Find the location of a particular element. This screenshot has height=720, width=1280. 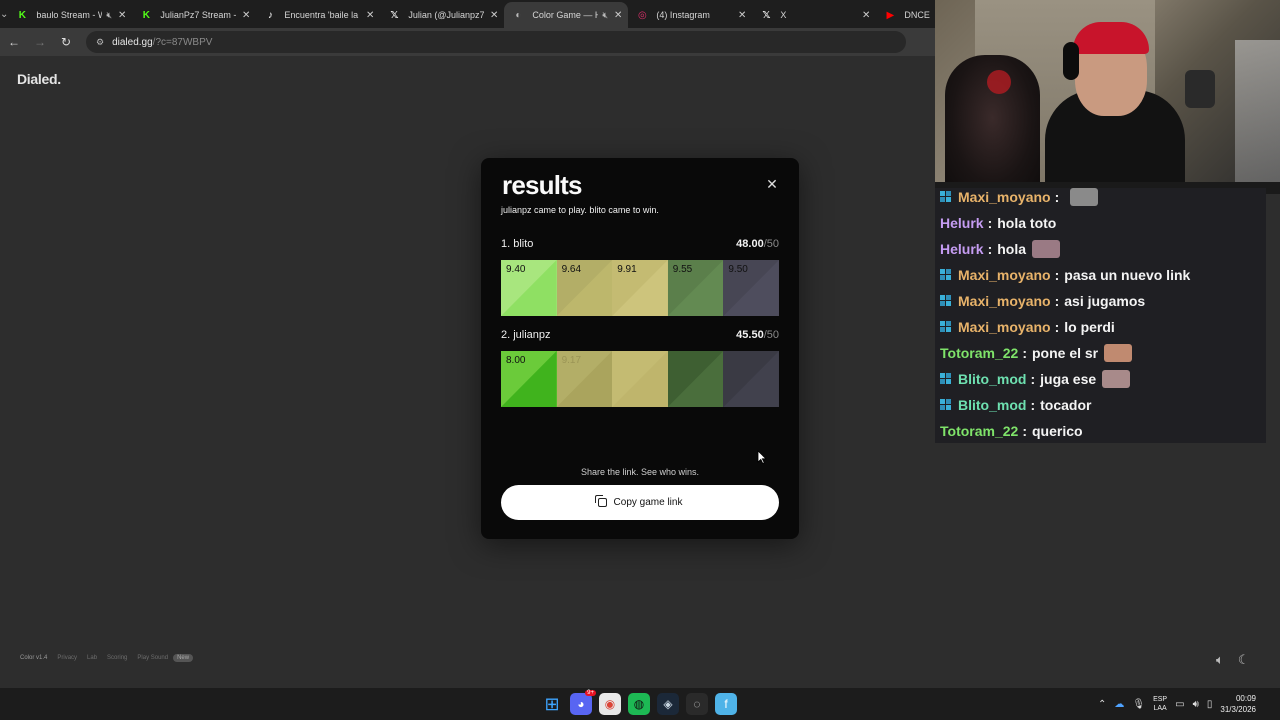

display-icon: ▭ is located at coordinates (1179, 704).